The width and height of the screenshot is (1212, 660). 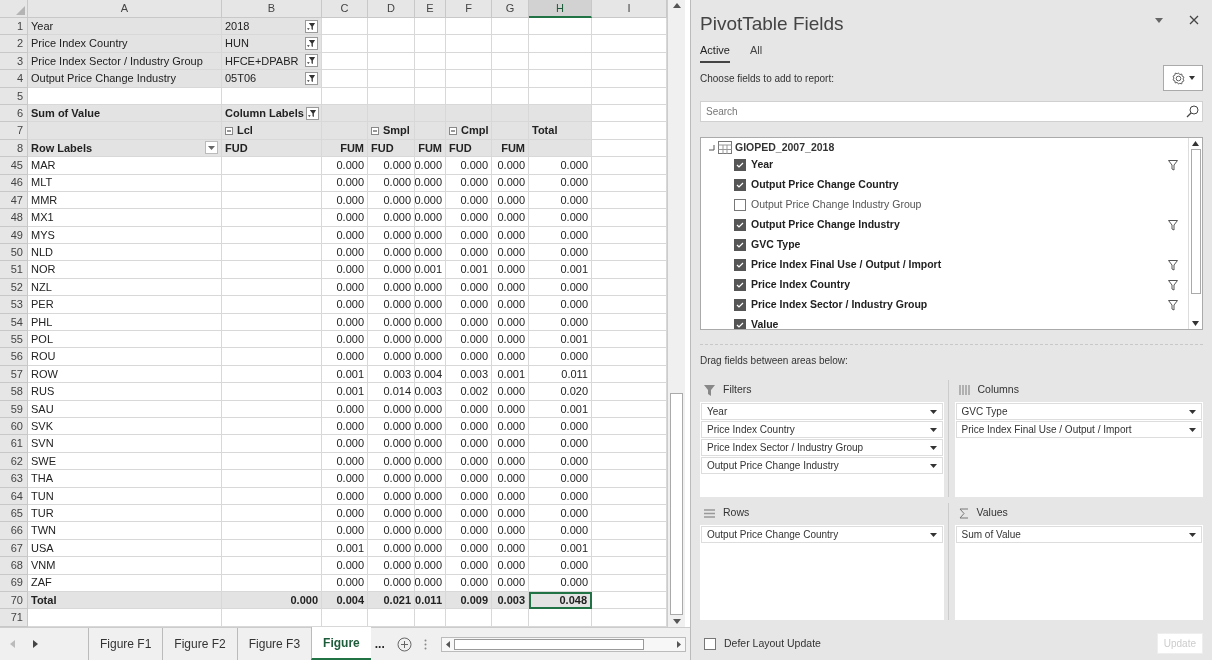 I want to click on table-cell: PER, so click(x=125, y=305).